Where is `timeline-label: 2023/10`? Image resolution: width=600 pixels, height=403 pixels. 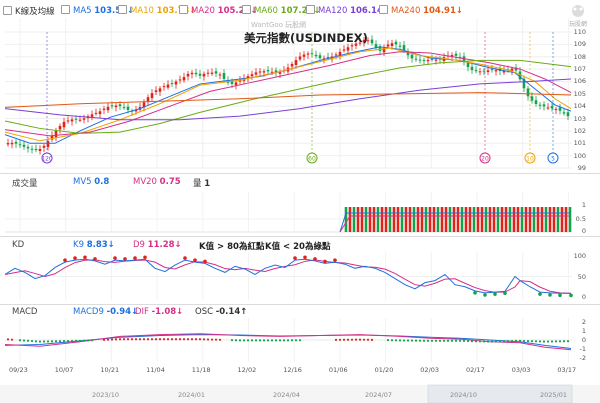 timeline-label: 2023/10 is located at coordinates (106, 395).